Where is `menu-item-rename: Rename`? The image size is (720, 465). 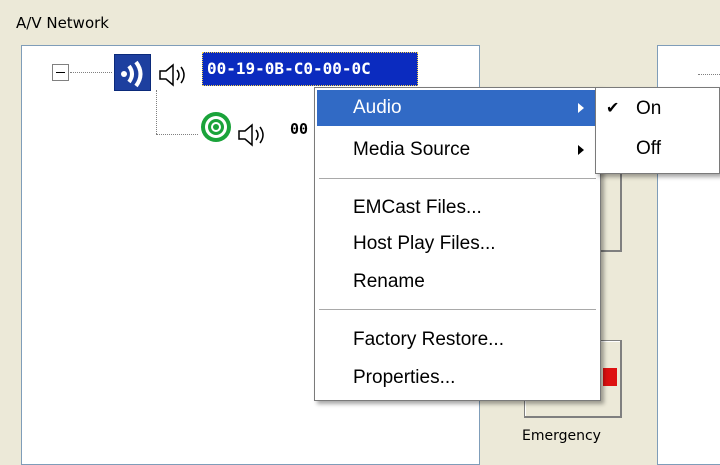
menu-item-rename: Rename is located at coordinates (457, 282).